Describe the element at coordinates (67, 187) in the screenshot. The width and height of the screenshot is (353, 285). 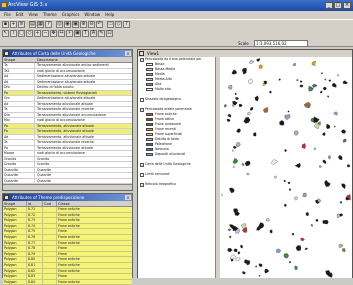
I see `horizontal-scrollbar` at that location.